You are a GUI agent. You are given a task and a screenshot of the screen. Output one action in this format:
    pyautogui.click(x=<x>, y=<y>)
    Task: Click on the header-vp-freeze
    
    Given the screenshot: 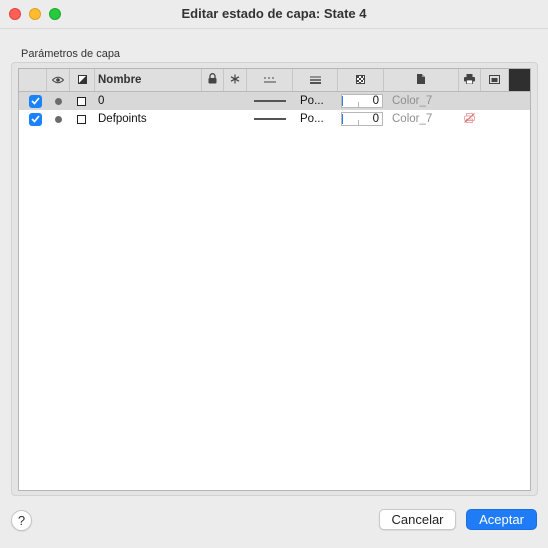 What is the action you would take?
    pyautogui.click(x=495, y=80)
    